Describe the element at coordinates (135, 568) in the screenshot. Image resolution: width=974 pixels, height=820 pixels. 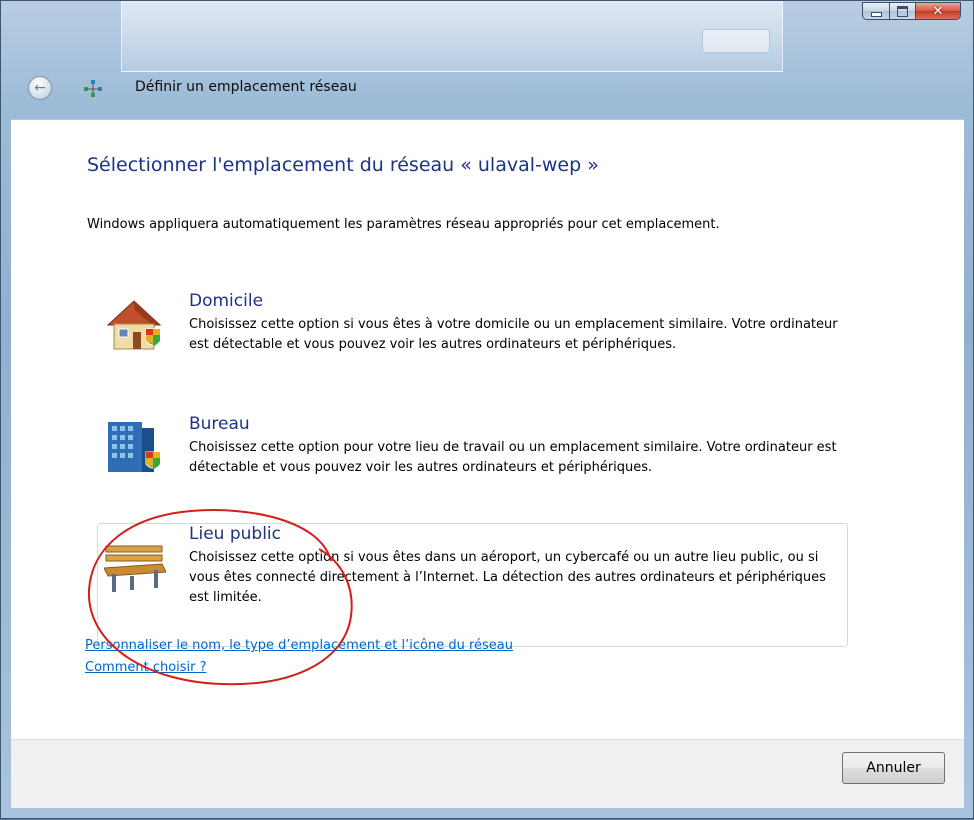
I see `park-bench-icon` at that location.